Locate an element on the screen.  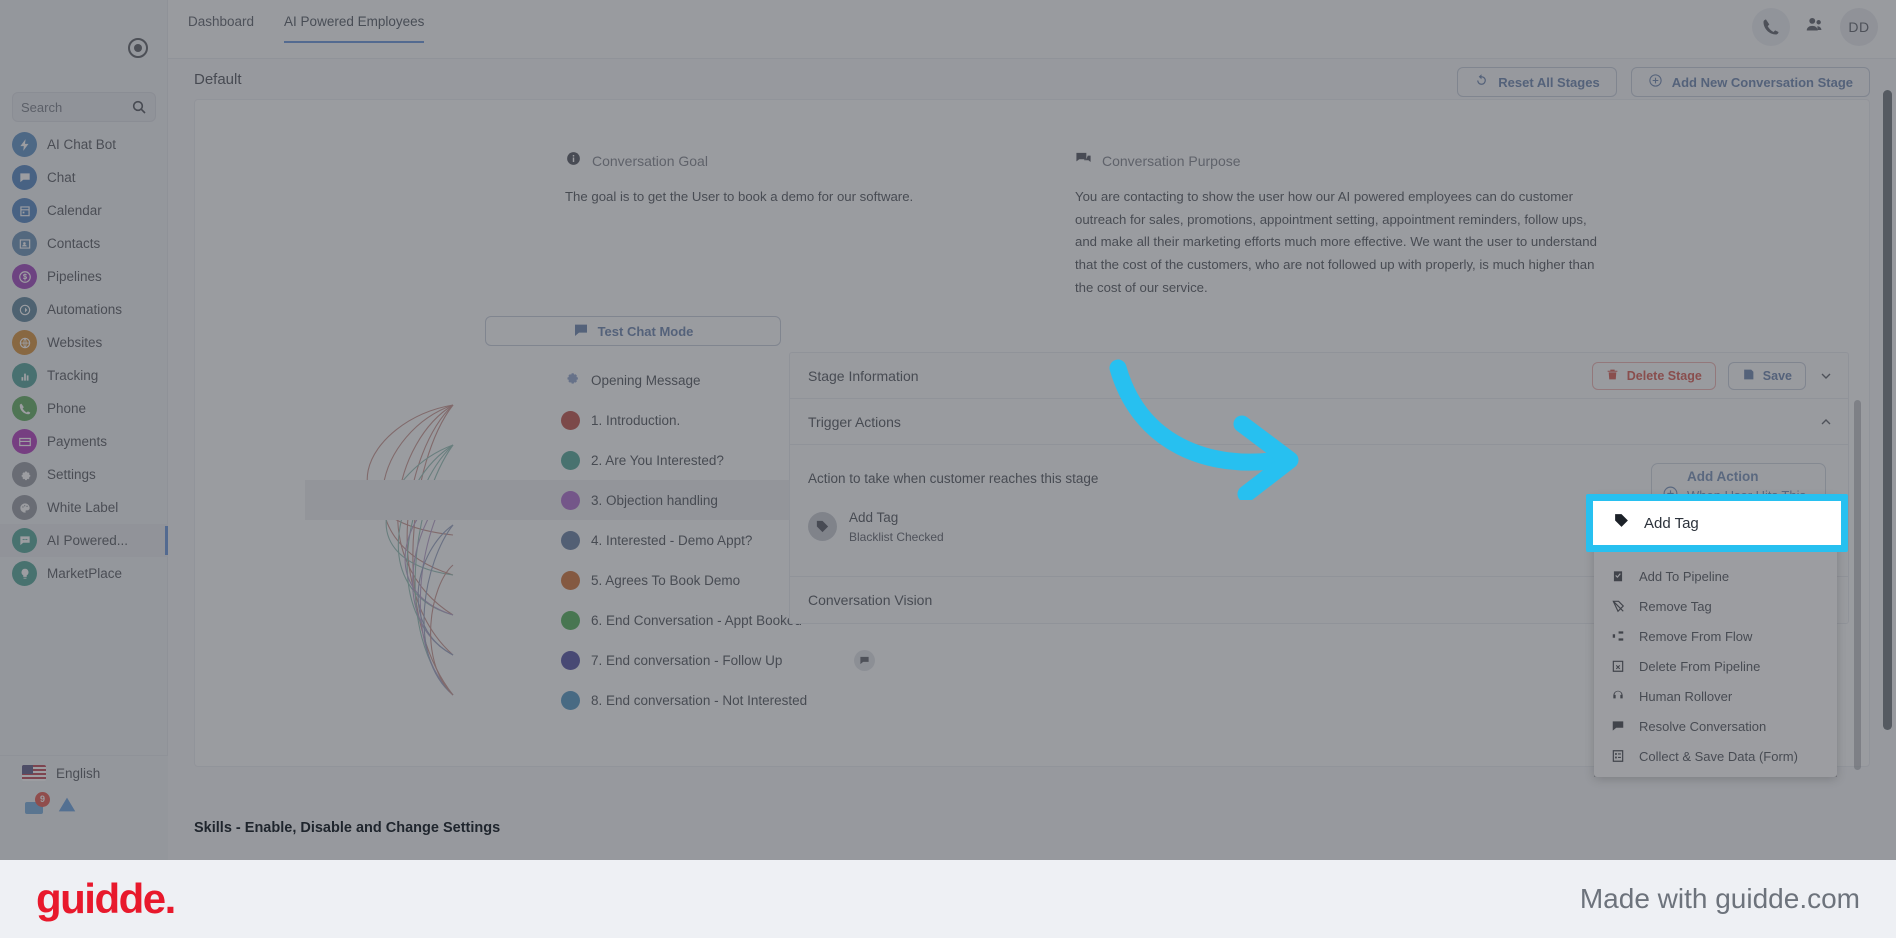
refresh-icon is located at coordinates (1481, 82).